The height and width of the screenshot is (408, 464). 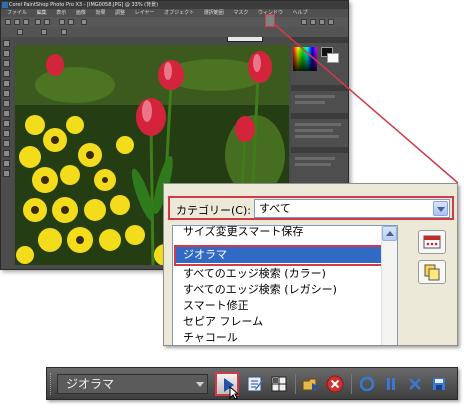 What do you see at coordinates (6, 143) in the screenshot?
I see `fill-tool-icon` at bounding box center [6, 143].